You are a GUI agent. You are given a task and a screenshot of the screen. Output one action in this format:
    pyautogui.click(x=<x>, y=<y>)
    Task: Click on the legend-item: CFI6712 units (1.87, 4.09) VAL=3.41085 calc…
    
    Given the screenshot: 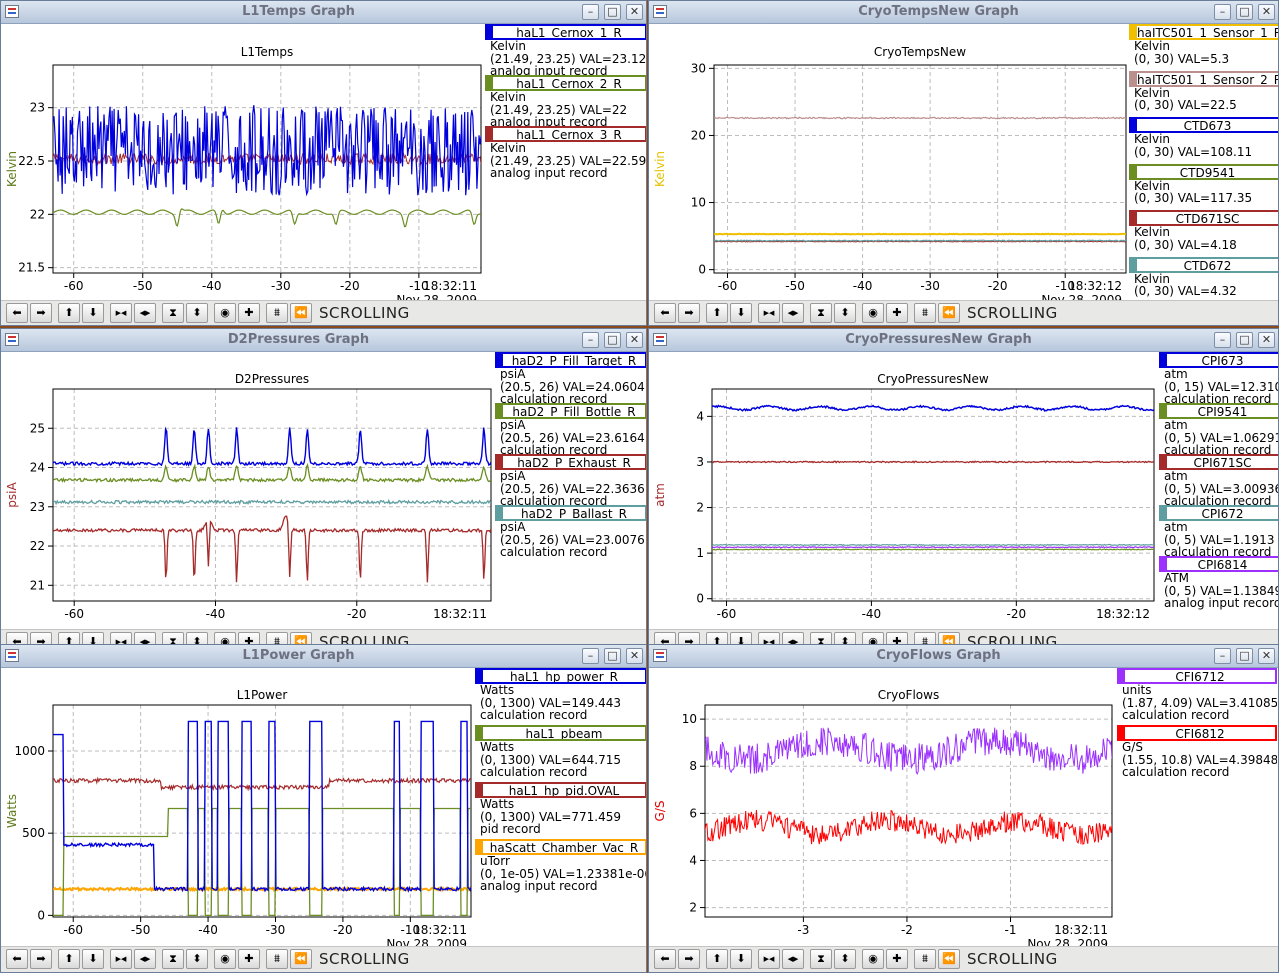 What is the action you would take?
    pyautogui.click(x=1197, y=696)
    